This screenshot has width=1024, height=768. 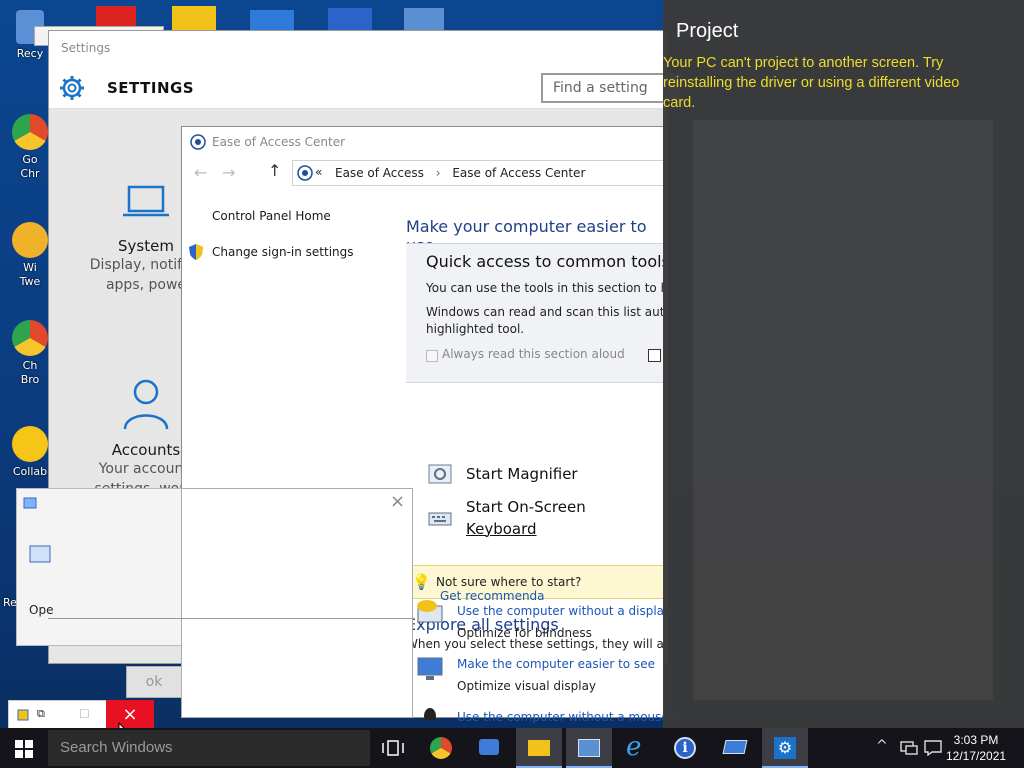 I want to click on task-view-glyph, so click(x=393, y=748).